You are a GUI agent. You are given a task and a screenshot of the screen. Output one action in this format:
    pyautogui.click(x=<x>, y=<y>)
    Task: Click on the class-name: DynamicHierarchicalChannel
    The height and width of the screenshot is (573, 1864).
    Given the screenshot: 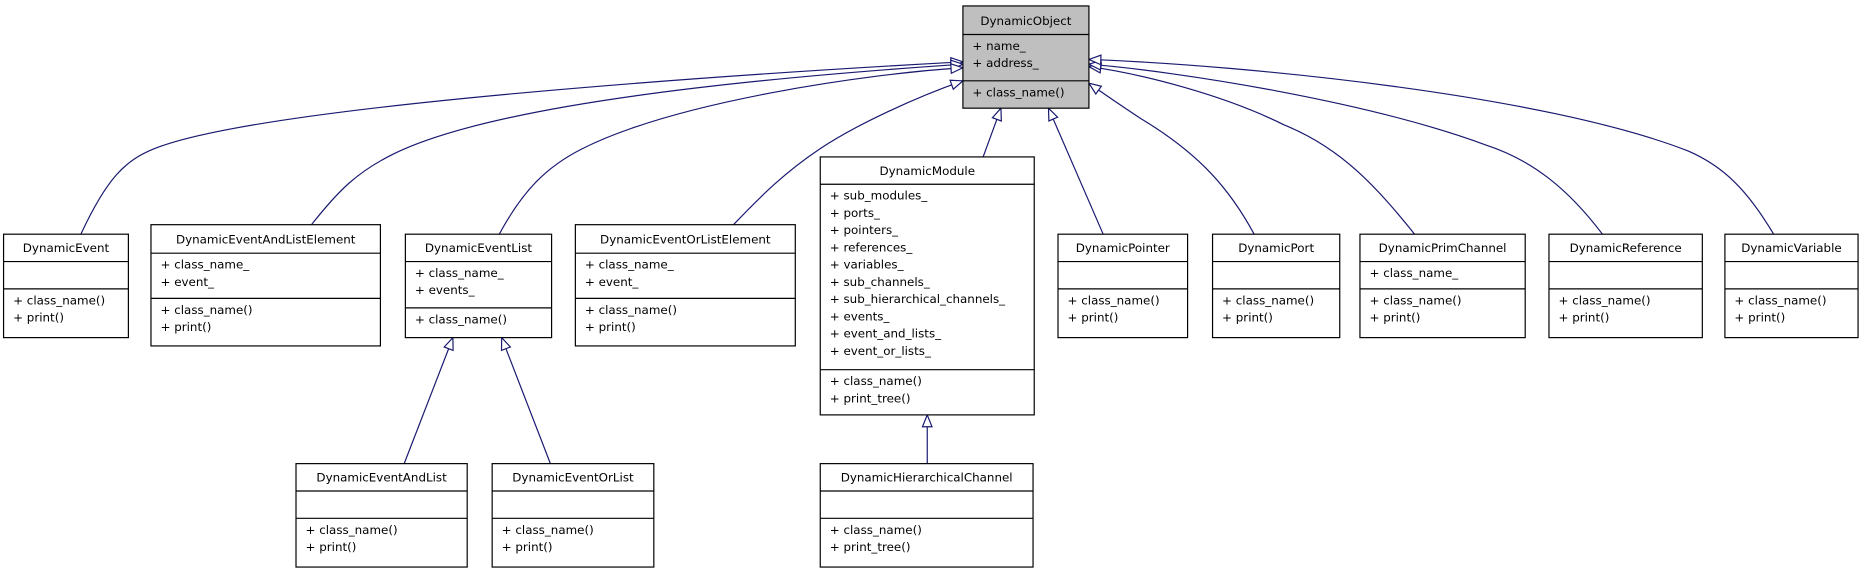 What is the action you would take?
    pyautogui.click(x=927, y=477)
    